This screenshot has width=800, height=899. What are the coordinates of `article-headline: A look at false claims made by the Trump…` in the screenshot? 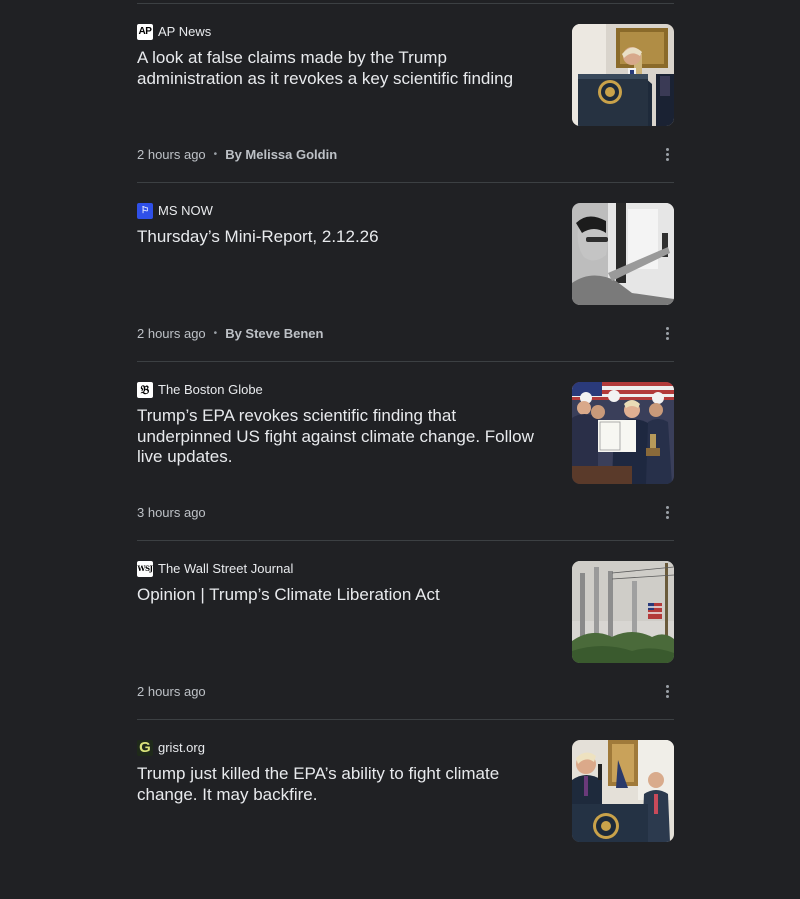 It's located at (342, 68).